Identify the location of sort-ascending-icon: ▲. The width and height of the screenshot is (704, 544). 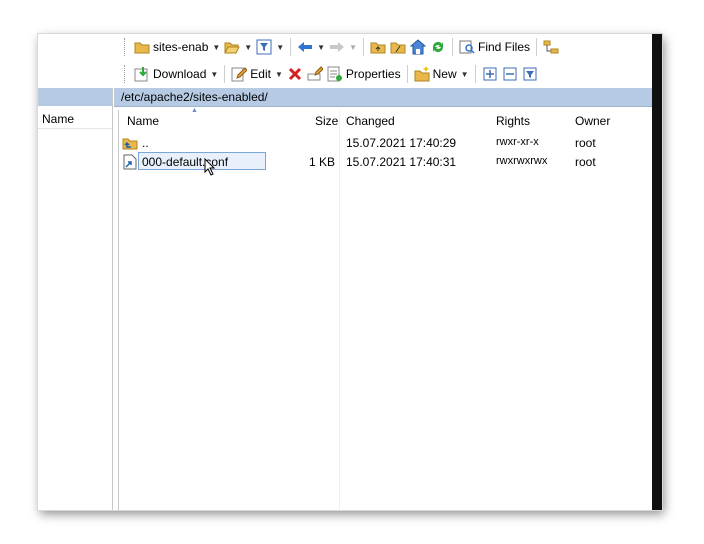
(194, 110).